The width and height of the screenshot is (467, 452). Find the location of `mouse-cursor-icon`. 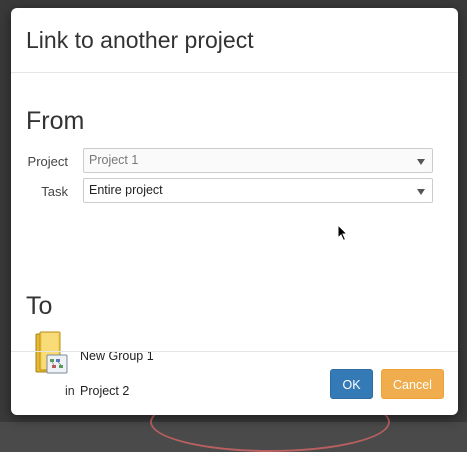

mouse-cursor-icon is located at coordinates (343, 233).